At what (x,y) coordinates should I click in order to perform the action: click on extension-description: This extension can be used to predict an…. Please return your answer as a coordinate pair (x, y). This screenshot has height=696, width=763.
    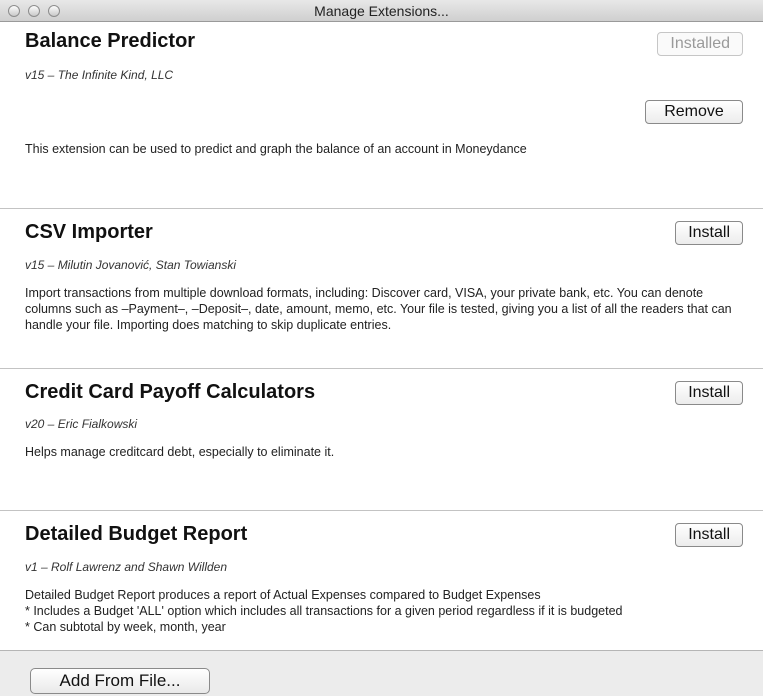
    Looking at the image, I should click on (276, 149).